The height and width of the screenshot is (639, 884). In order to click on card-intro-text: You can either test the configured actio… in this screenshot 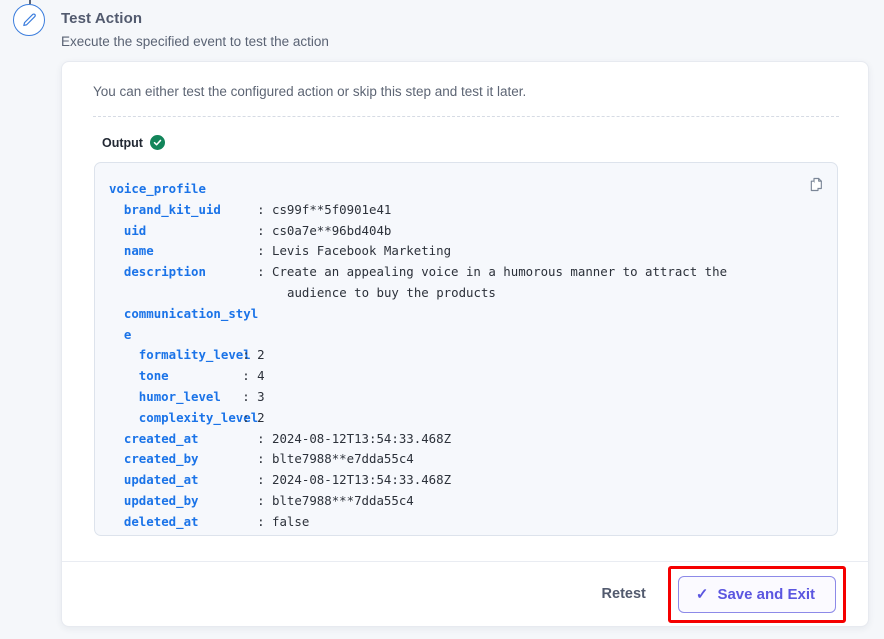, I will do `click(310, 91)`.